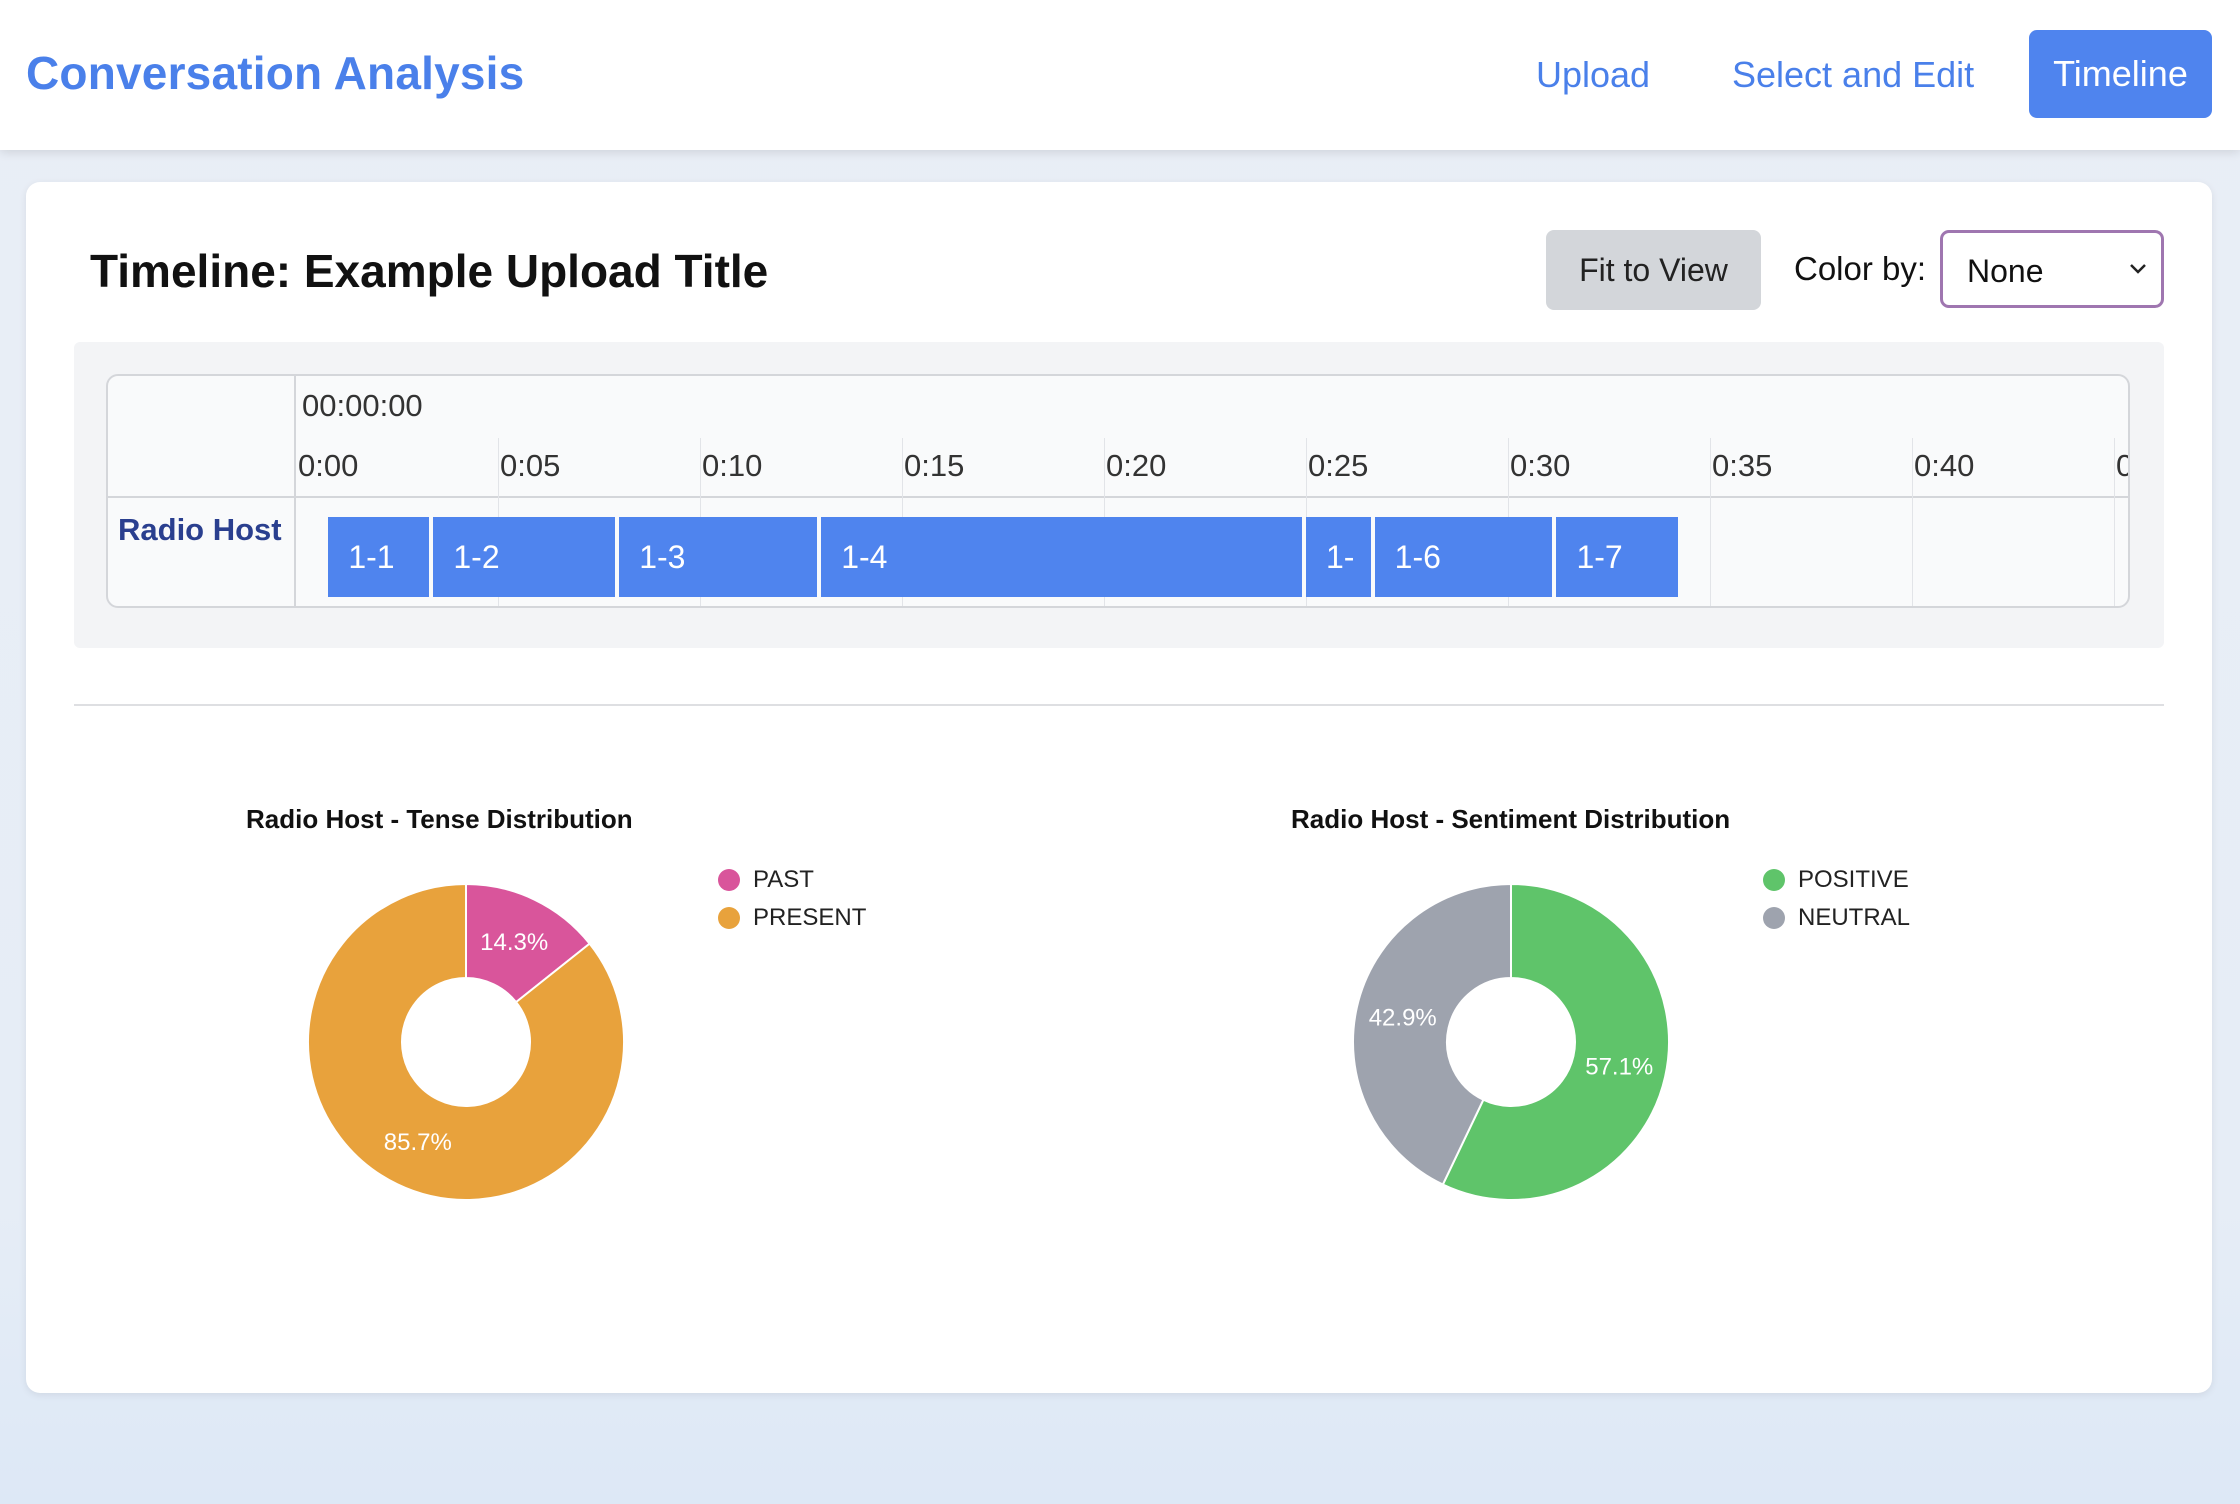 Image resolution: width=2240 pixels, height=1504 pixels. Describe the element at coordinates (1944, 465) in the screenshot. I see `time-tick-label: 0:40` at that location.